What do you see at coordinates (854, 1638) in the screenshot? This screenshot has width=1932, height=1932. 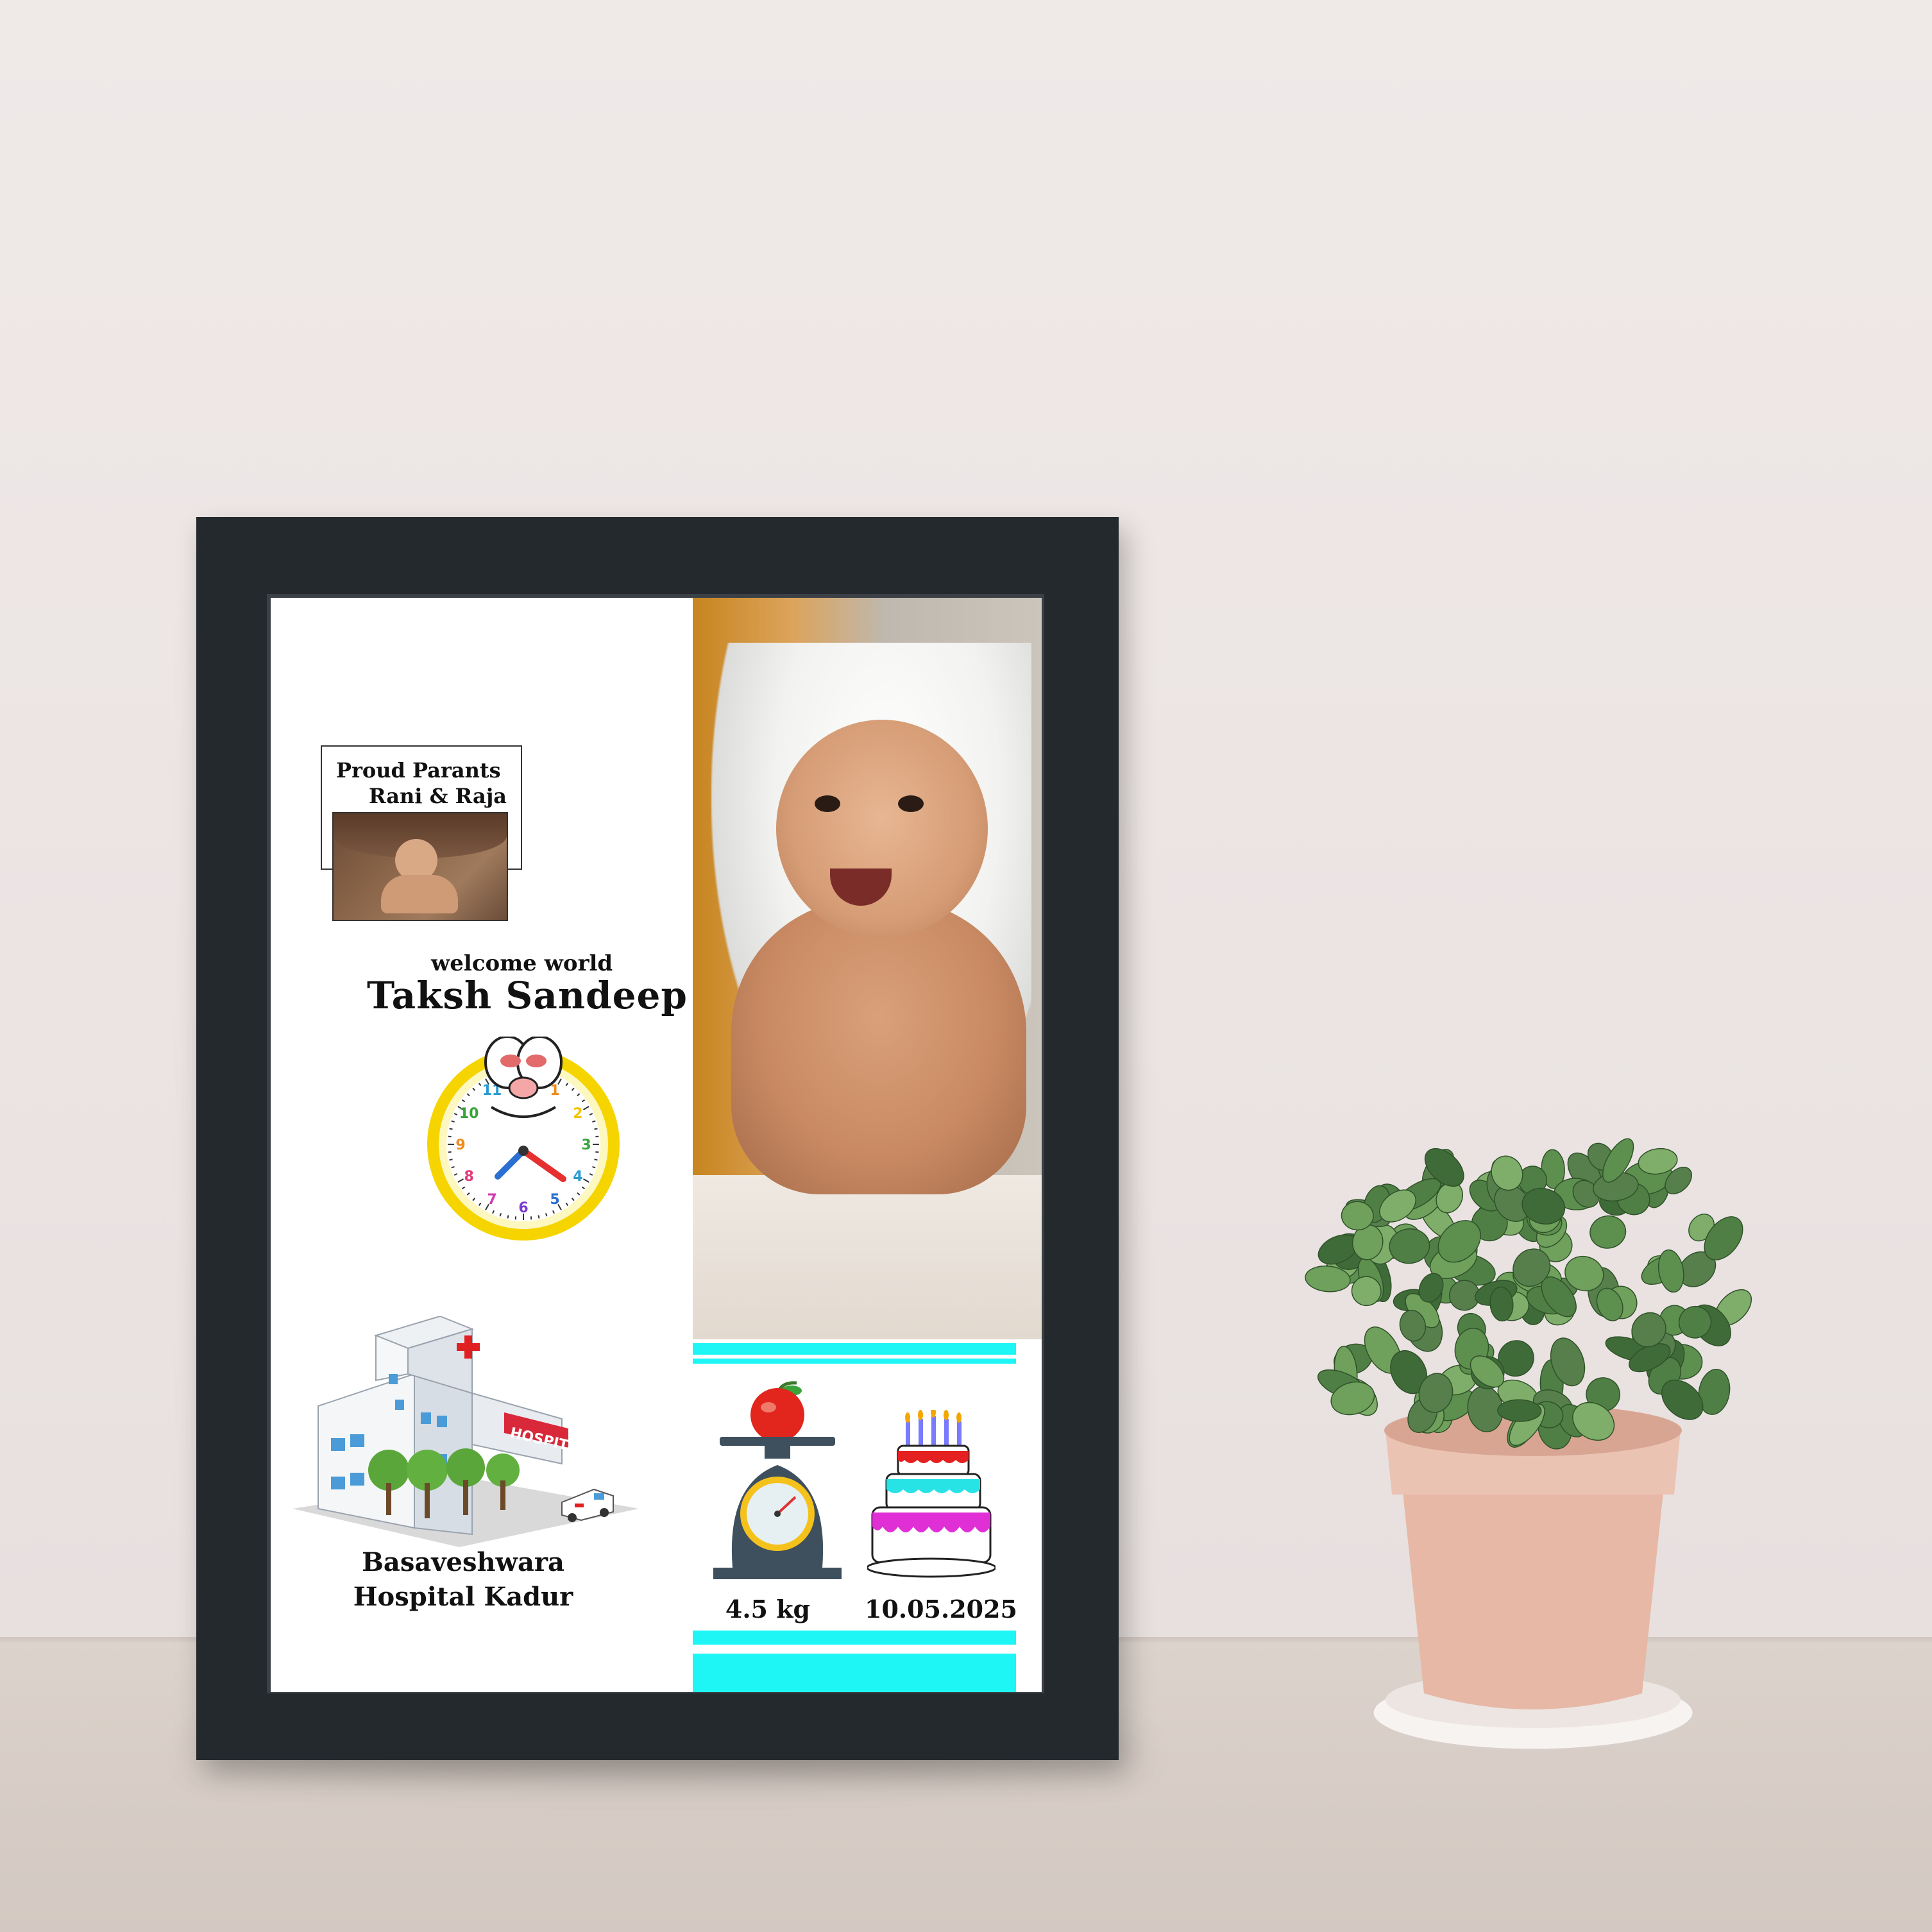 I see `cyan-stripe-bottom` at bounding box center [854, 1638].